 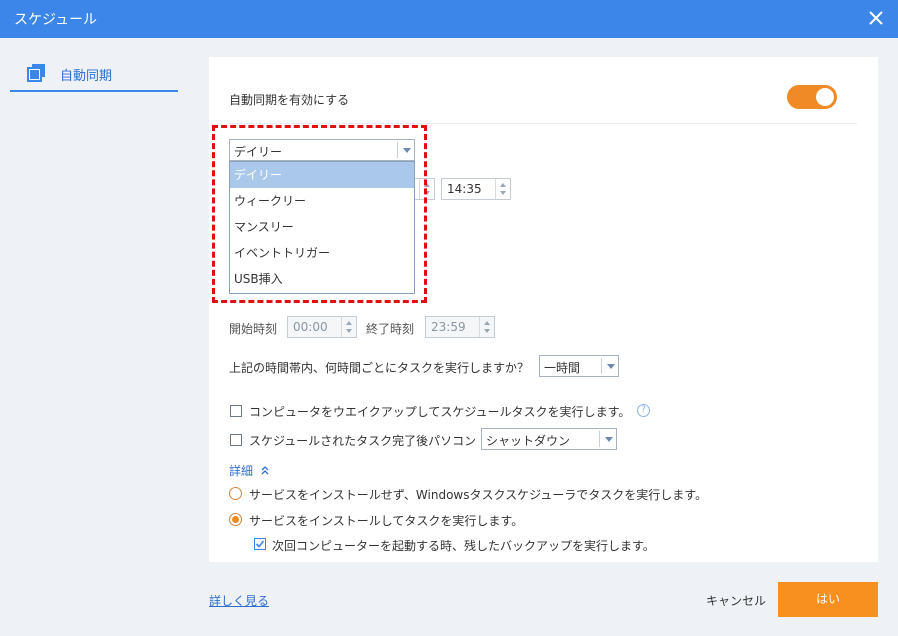 What do you see at coordinates (289, 100) in the screenshot?
I see `enable-auto-sync-label: 自動同期を有効にする` at bounding box center [289, 100].